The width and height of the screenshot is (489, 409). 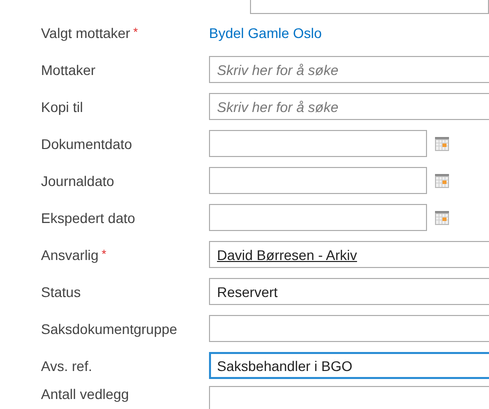 What do you see at coordinates (369, 7) in the screenshot?
I see `input-field` at bounding box center [369, 7].